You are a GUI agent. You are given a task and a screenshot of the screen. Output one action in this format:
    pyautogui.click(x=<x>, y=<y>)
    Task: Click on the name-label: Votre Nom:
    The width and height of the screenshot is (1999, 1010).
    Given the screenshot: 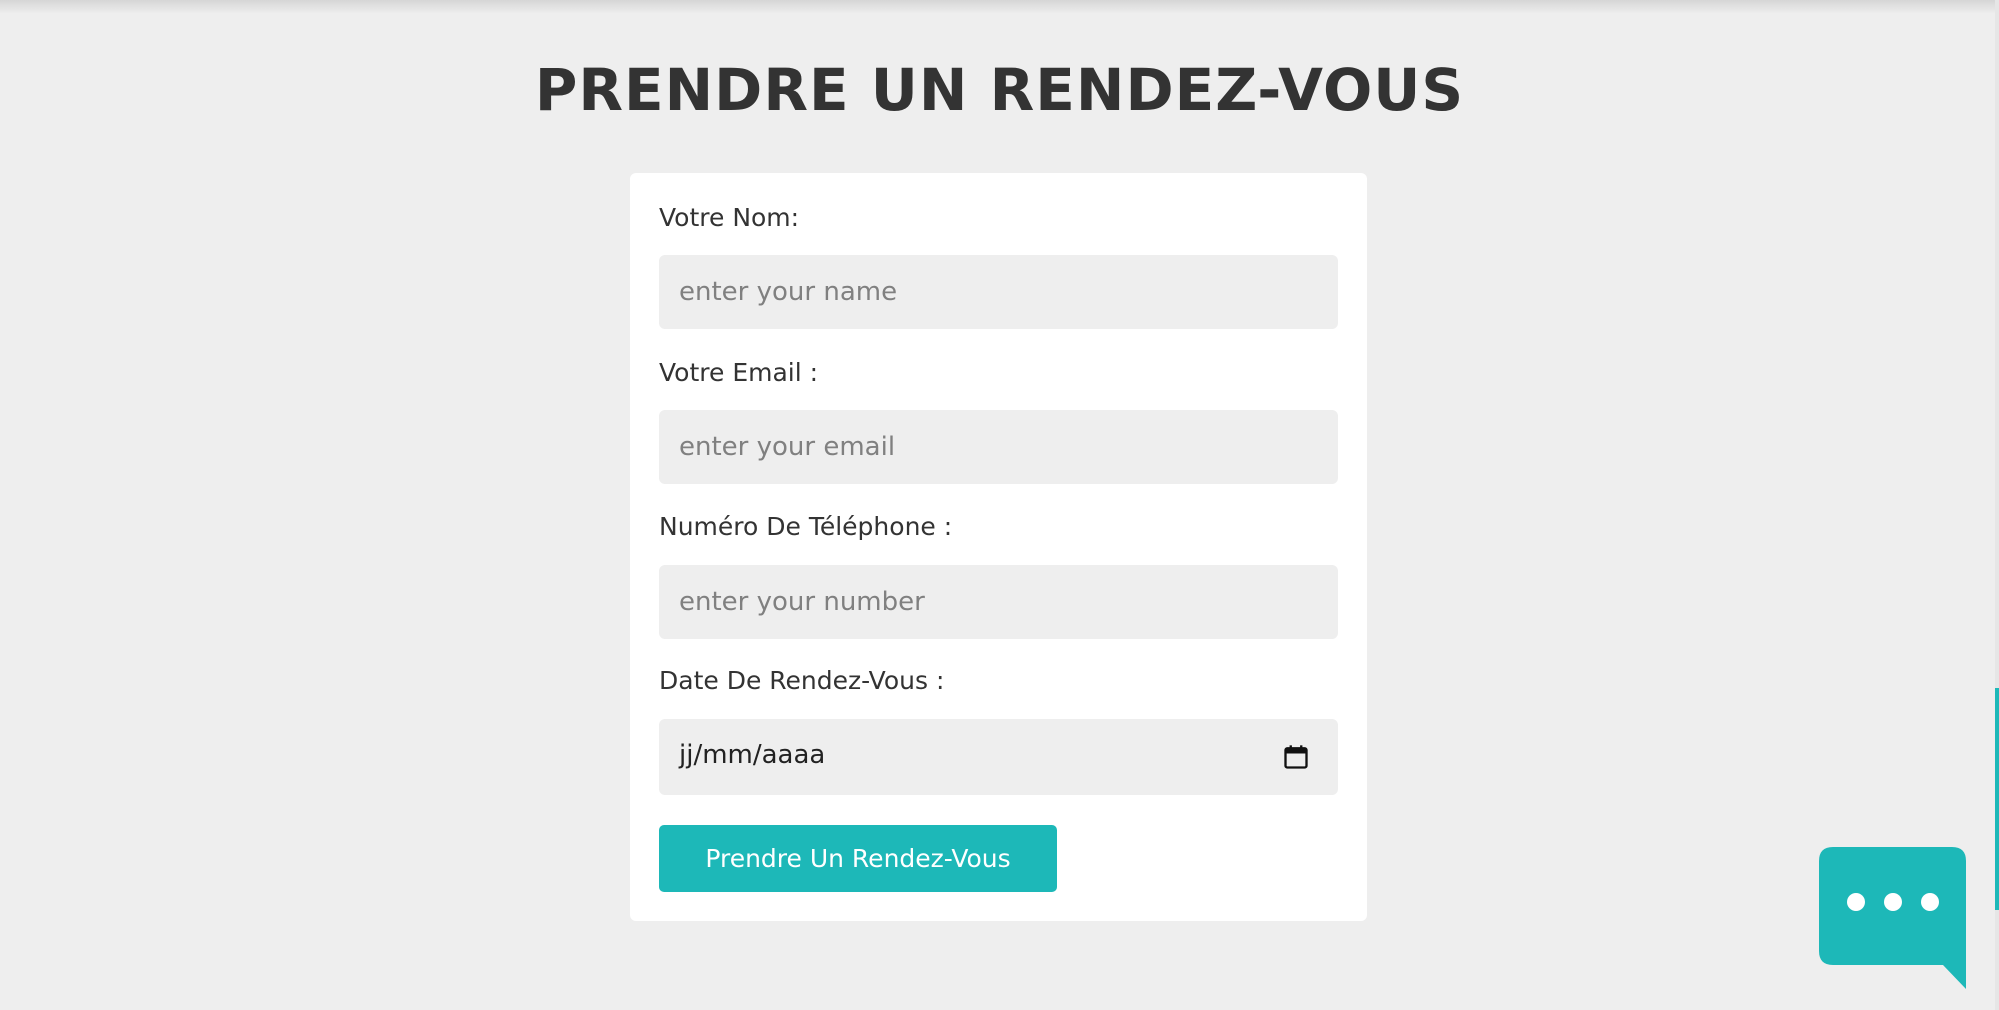 What is the action you would take?
    pyautogui.click(x=729, y=217)
    